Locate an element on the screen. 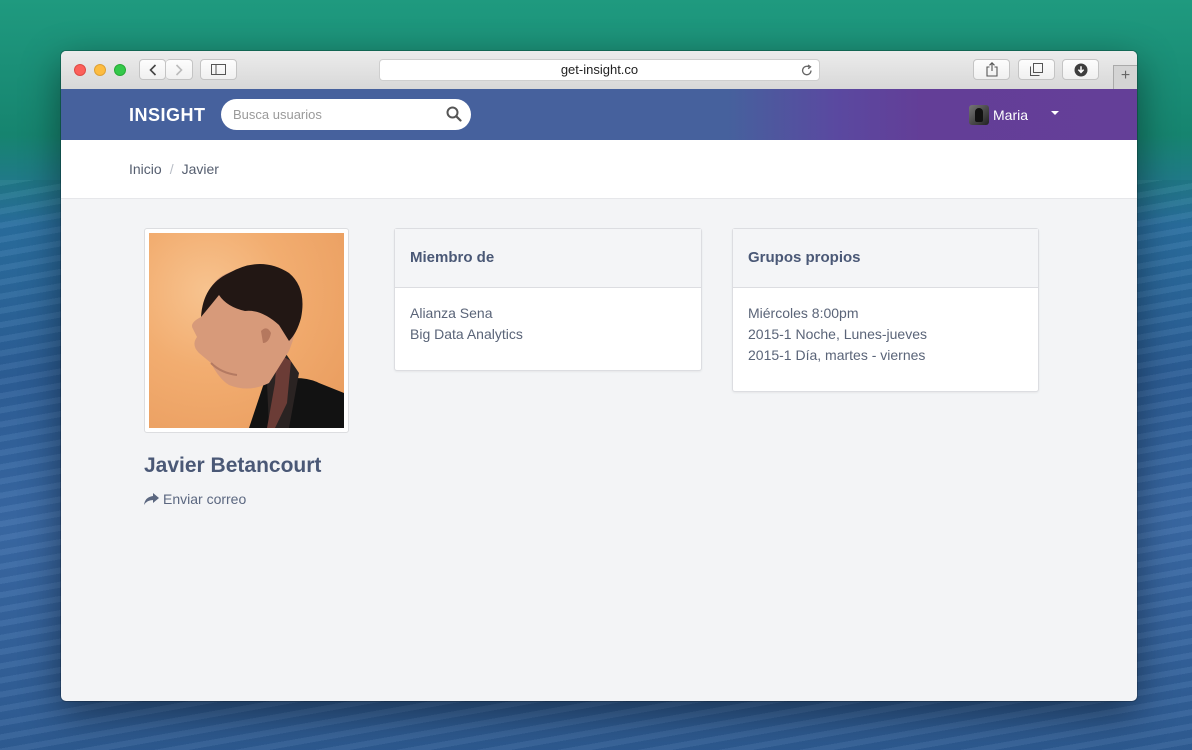 The image size is (1192, 750). avatar is located at coordinates (979, 115).